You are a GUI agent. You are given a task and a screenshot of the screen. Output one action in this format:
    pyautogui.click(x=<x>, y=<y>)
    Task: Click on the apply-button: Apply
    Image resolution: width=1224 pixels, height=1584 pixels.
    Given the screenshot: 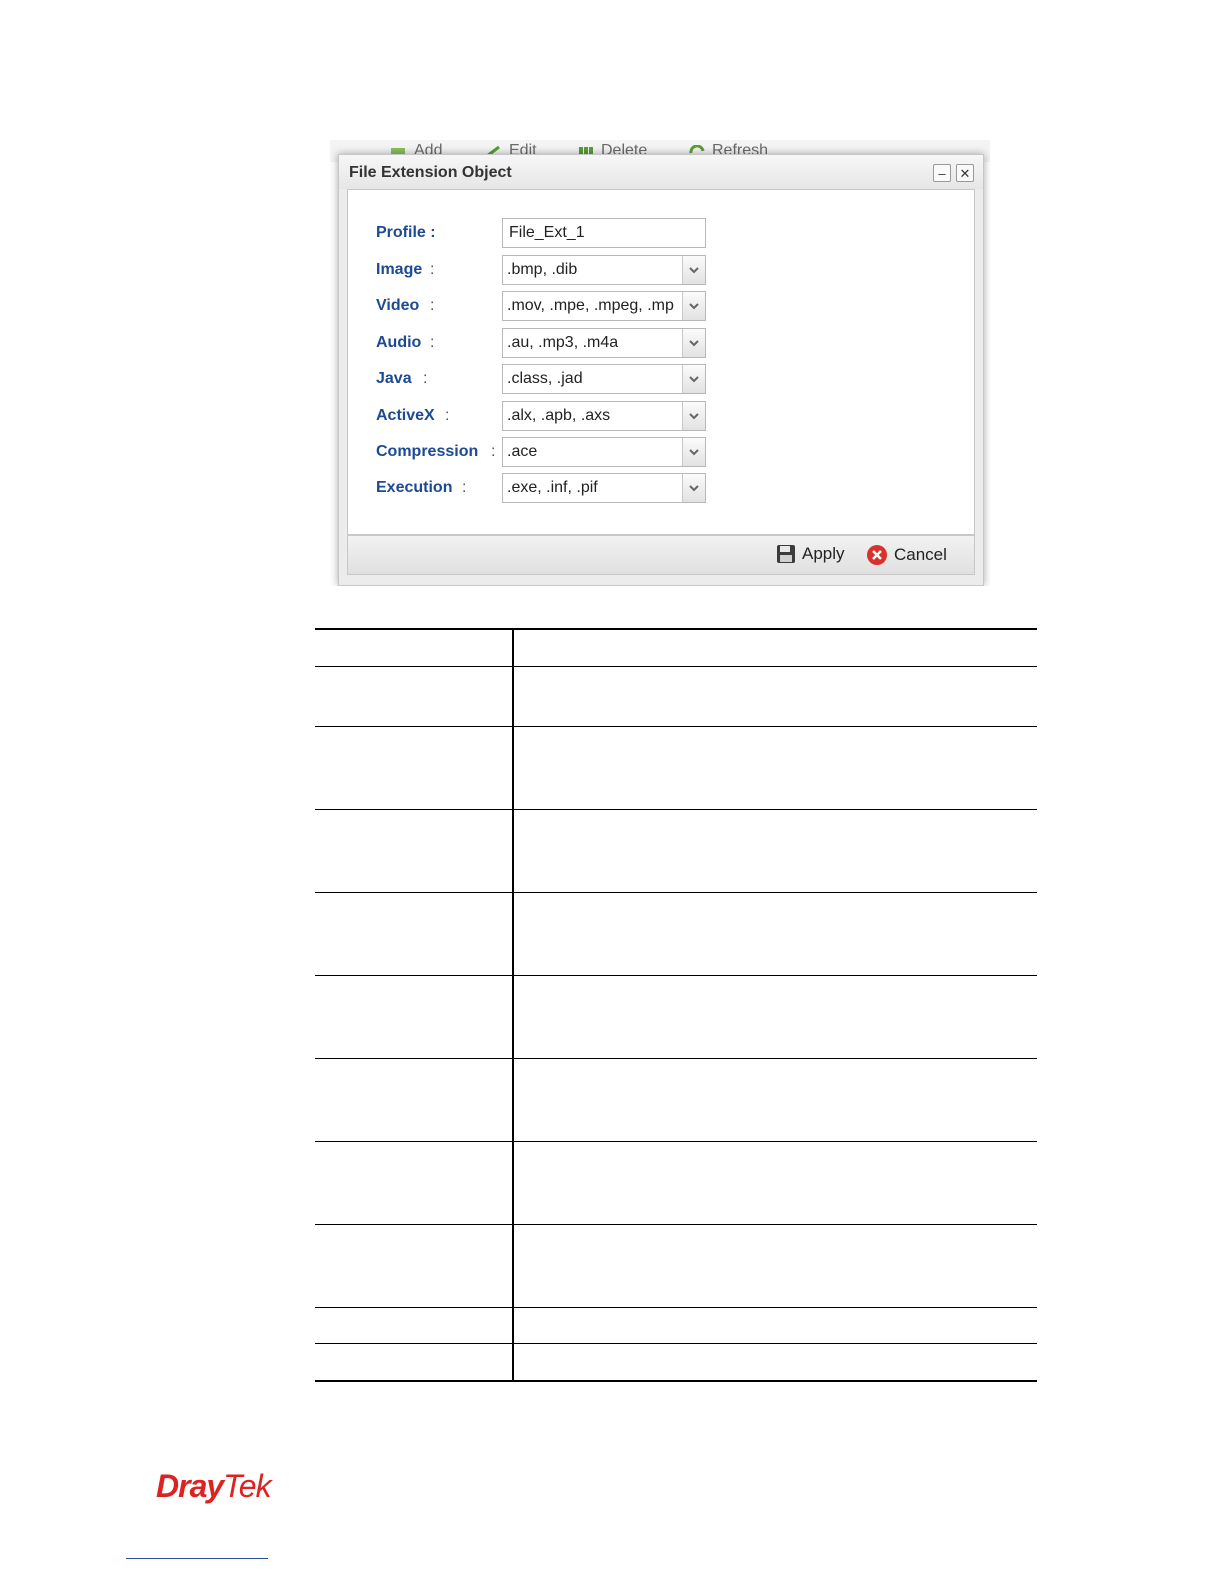 What is the action you would take?
    pyautogui.click(x=810, y=554)
    